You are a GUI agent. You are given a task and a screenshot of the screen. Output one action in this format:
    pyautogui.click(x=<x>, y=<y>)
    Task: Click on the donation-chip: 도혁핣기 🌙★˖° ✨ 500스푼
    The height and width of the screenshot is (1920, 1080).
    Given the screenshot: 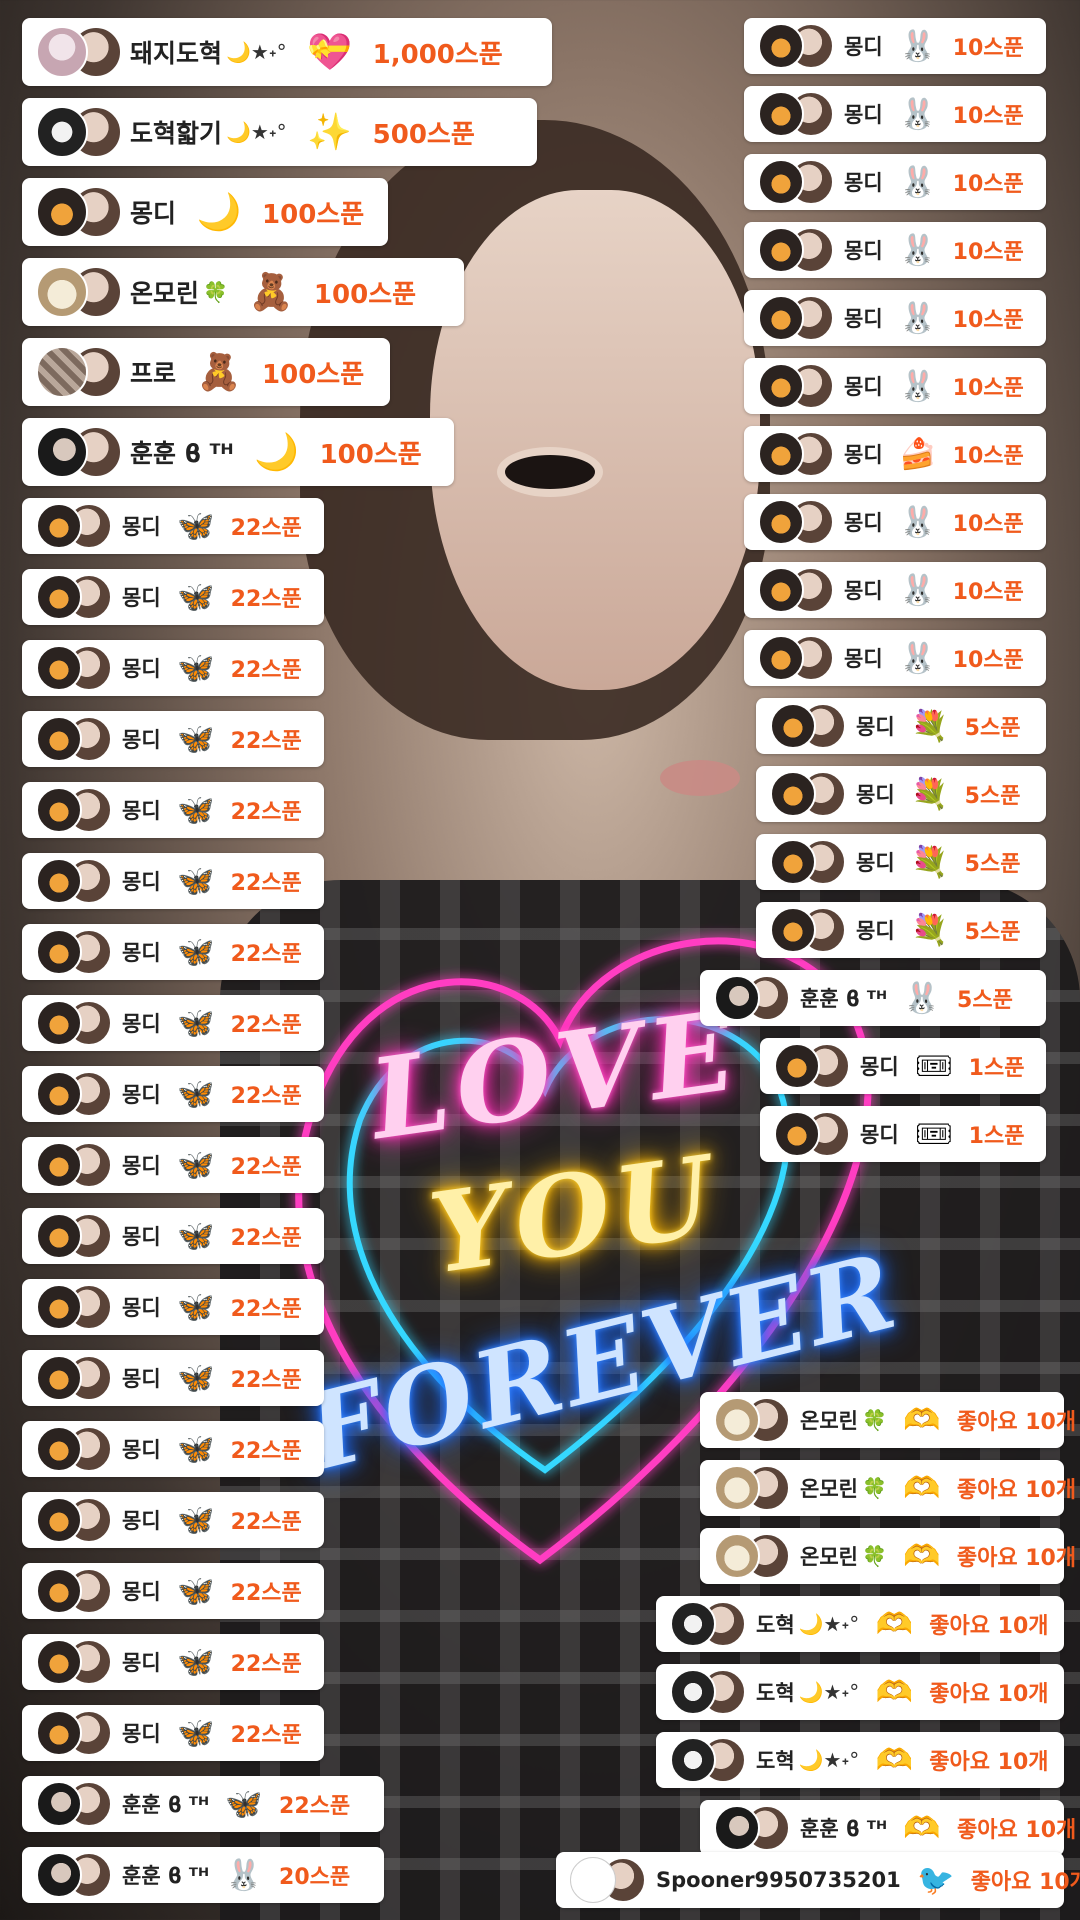 What is the action you would take?
    pyautogui.click(x=279, y=132)
    